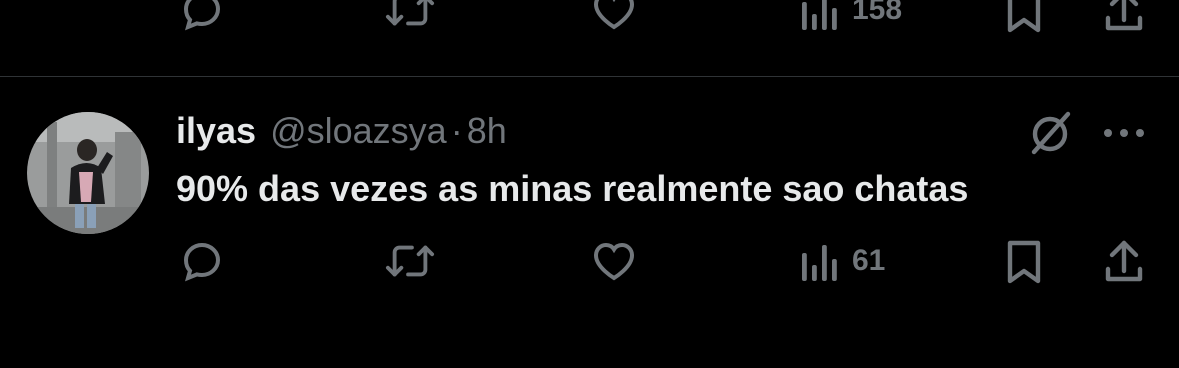  I want to click on more-options-button, so click(1124, 133).